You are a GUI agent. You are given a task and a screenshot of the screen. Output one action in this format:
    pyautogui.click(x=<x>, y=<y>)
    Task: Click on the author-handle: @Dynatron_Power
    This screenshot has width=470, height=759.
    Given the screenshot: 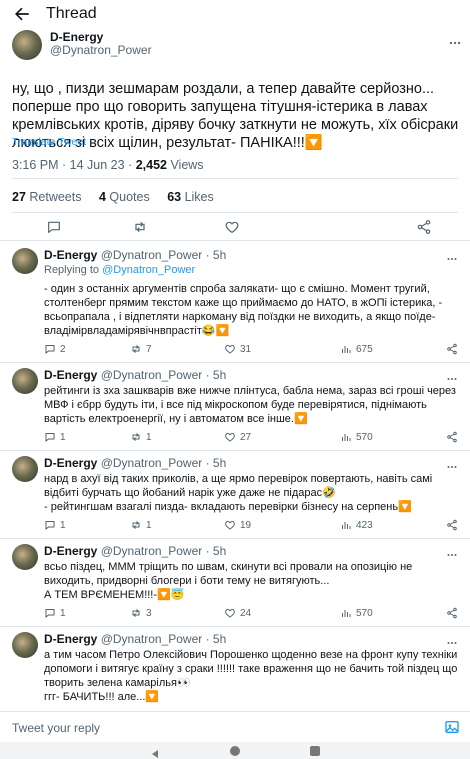 What is the action you would take?
    pyautogui.click(x=101, y=50)
    